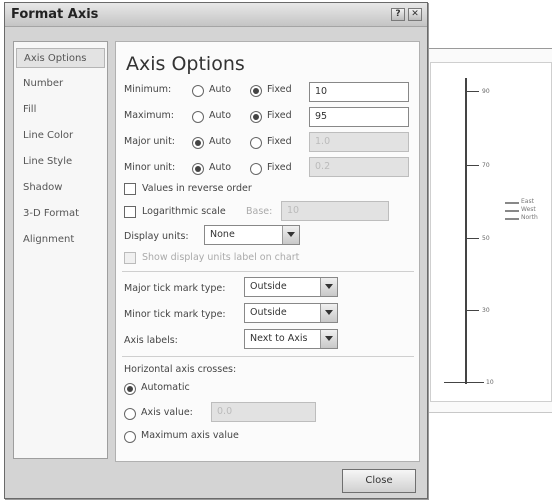 The width and height of the screenshot is (552, 501). Describe the element at coordinates (190, 435) in the screenshot. I see `crosses-maximum-label: Maximum axis value` at that location.